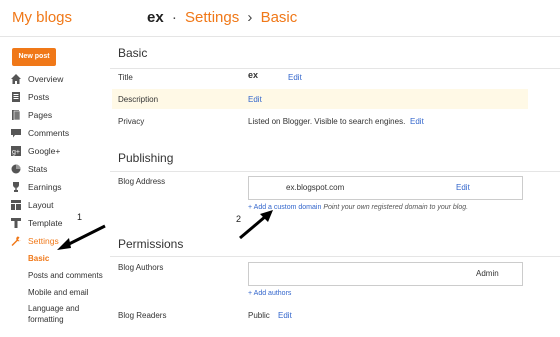 The image size is (560, 337). I want to click on sidebar-item-posts: Posts, so click(54, 97).